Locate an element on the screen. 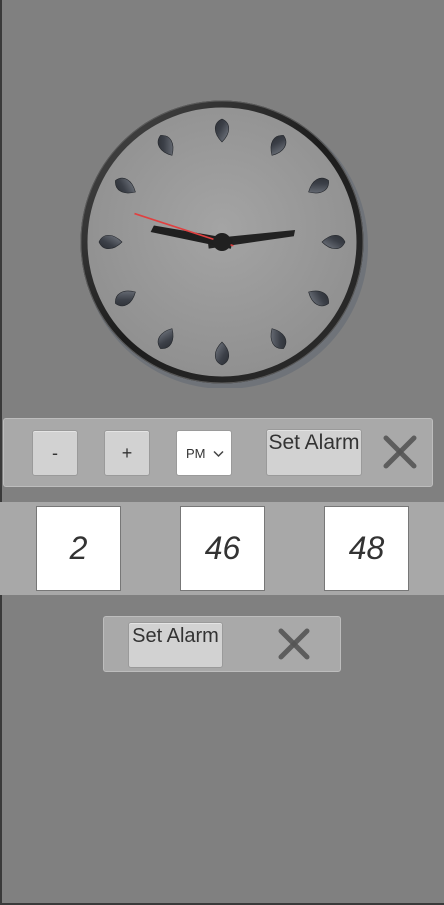 The width and height of the screenshot is (444, 905). clock-center-cap is located at coordinates (222, 242).